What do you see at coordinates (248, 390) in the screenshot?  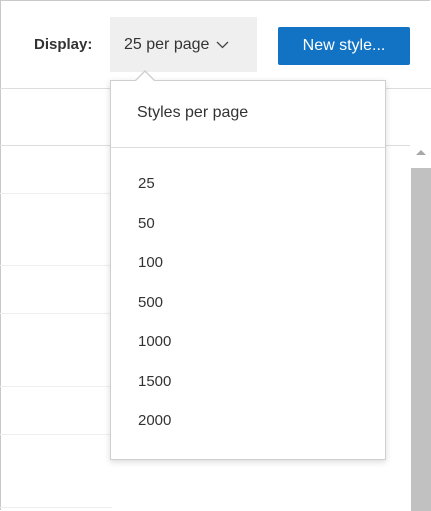 I see `per-page-option-1500: 1500` at bounding box center [248, 390].